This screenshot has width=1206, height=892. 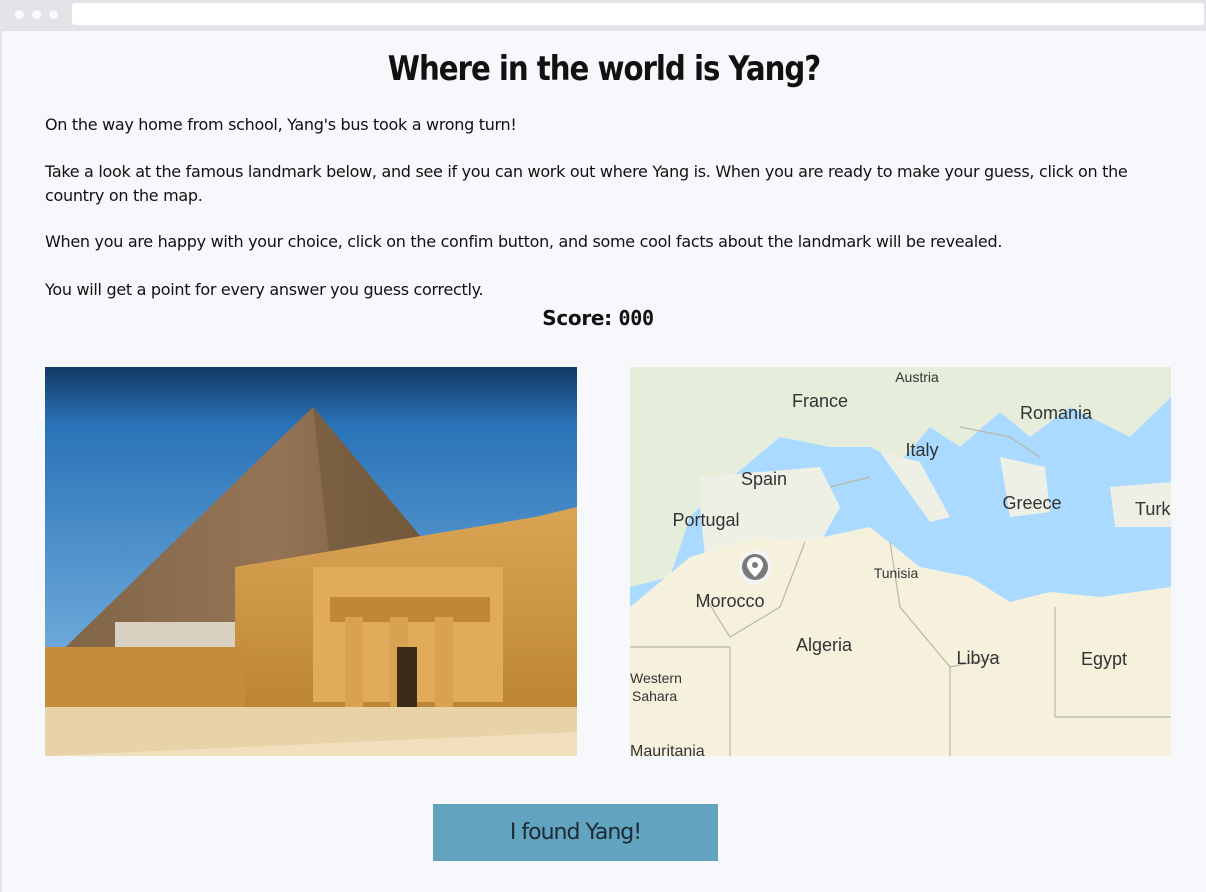 I want to click on map-label-morocco: Morocco, so click(x=729, y=601).